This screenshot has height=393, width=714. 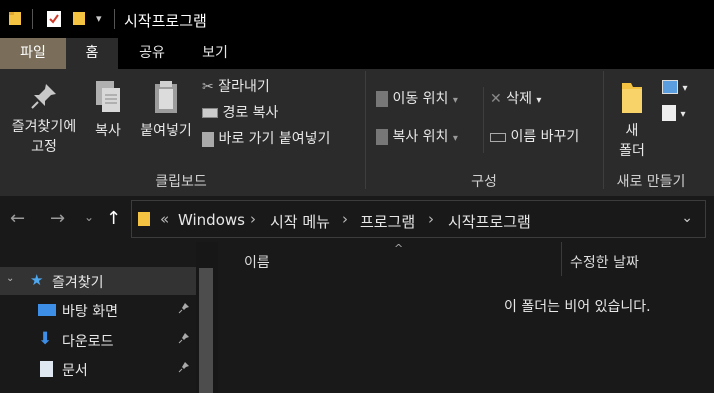 I want to click on document-icon, so click(x=46, y=369).